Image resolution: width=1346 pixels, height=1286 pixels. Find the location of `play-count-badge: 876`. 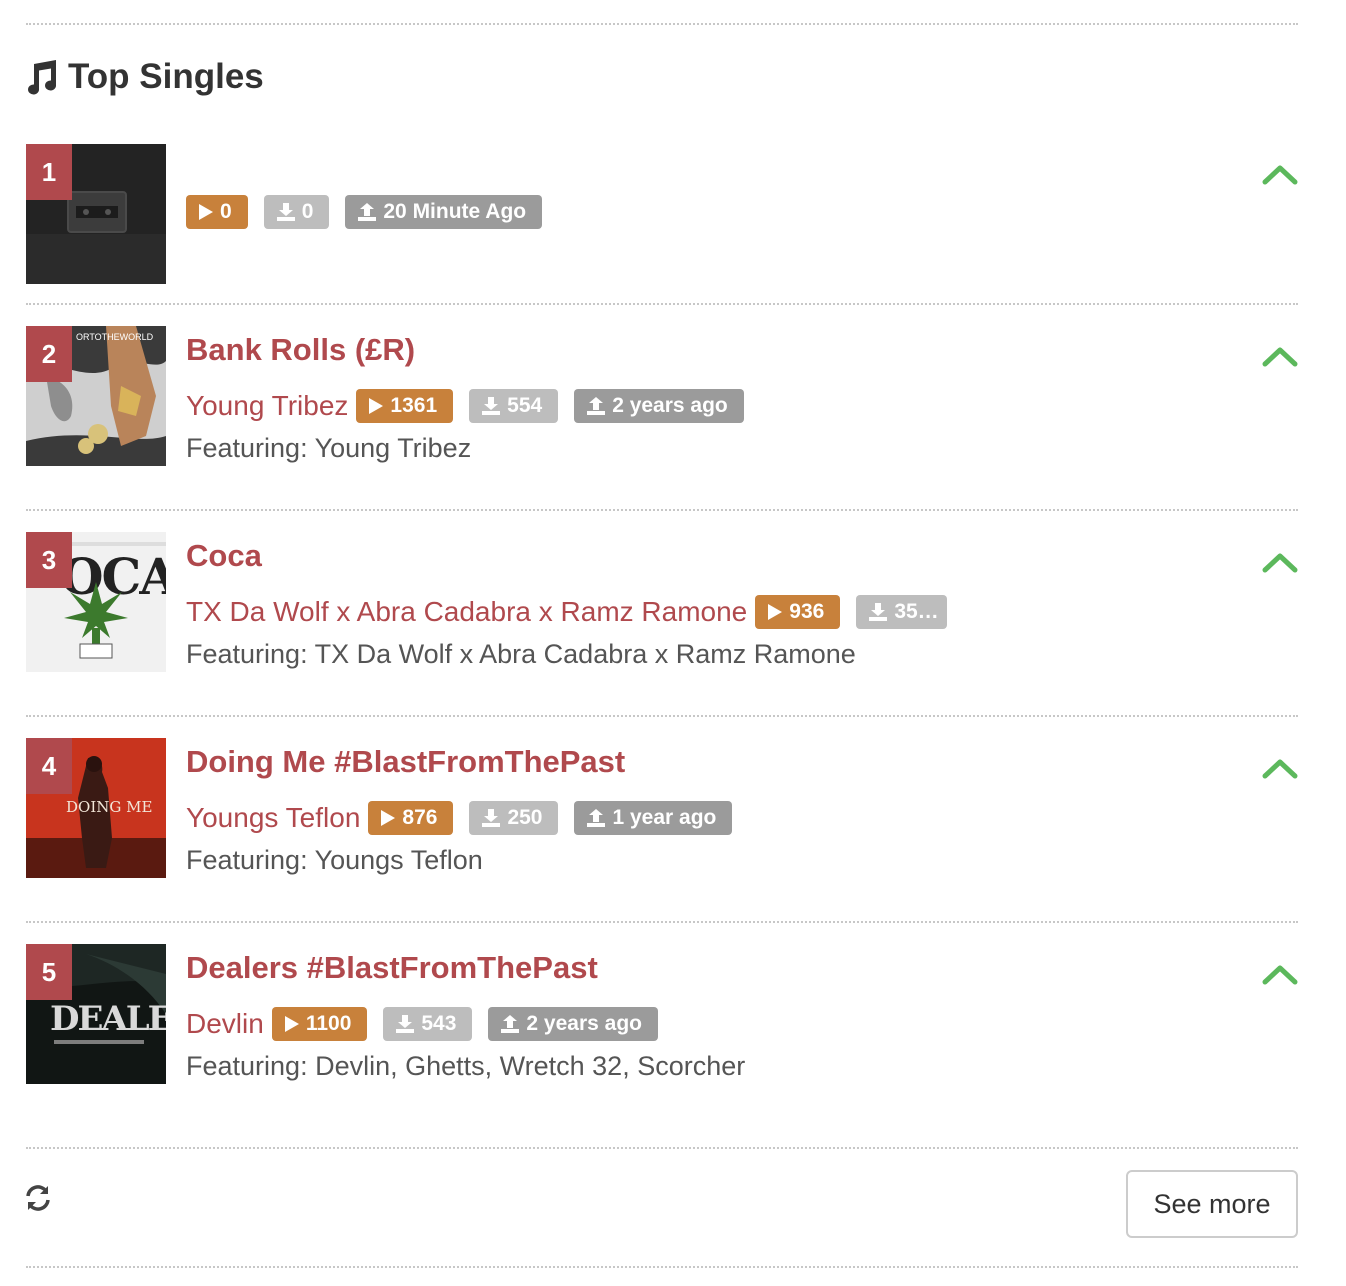

play-count-badge: 876 is located at coordinates (411, 818).